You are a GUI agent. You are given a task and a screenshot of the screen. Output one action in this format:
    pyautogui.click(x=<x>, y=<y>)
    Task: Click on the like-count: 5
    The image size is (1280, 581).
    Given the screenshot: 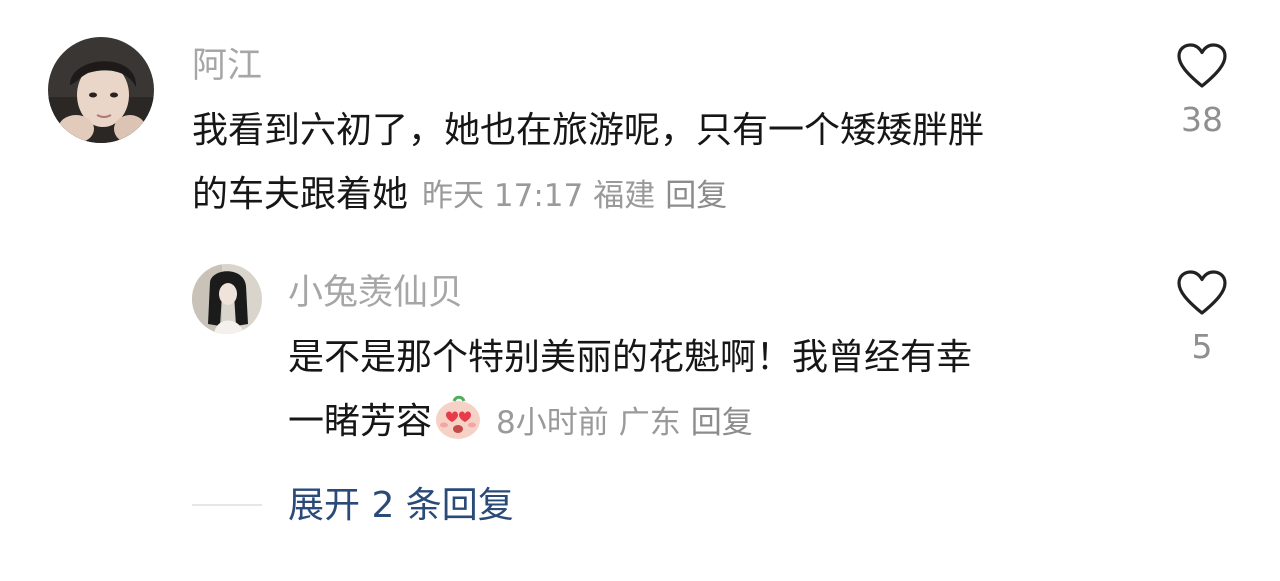 What is the action you would take?
    pyautogui.click(x=1202, y=346)
    